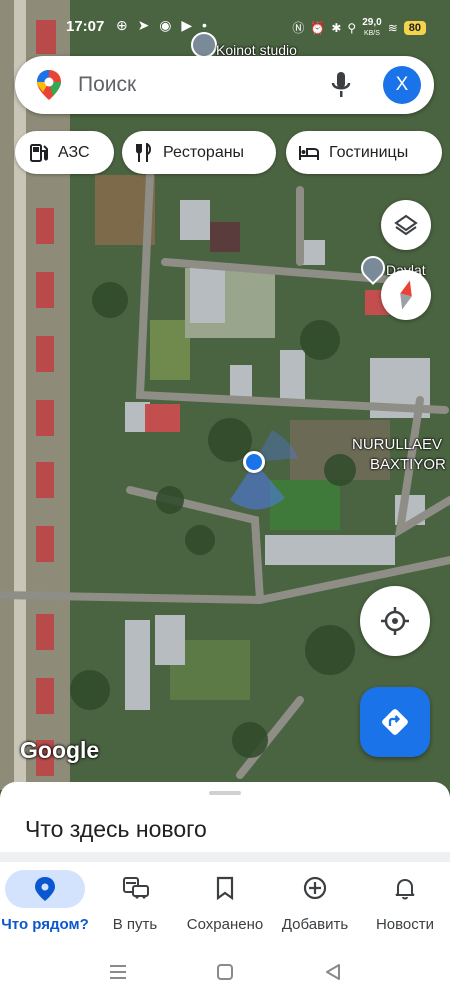  I want to click on battery-indicator: 80, so click(414, 27).